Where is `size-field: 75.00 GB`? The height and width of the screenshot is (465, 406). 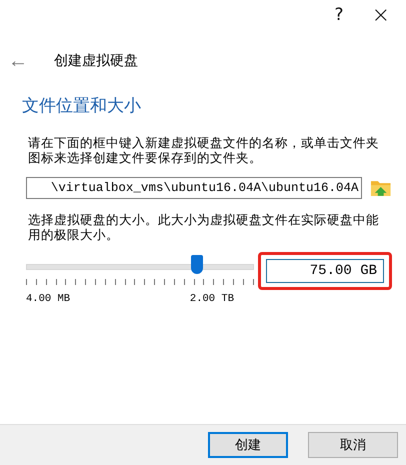
size-field: 75.00 GB is located at coordinates (325, 271).